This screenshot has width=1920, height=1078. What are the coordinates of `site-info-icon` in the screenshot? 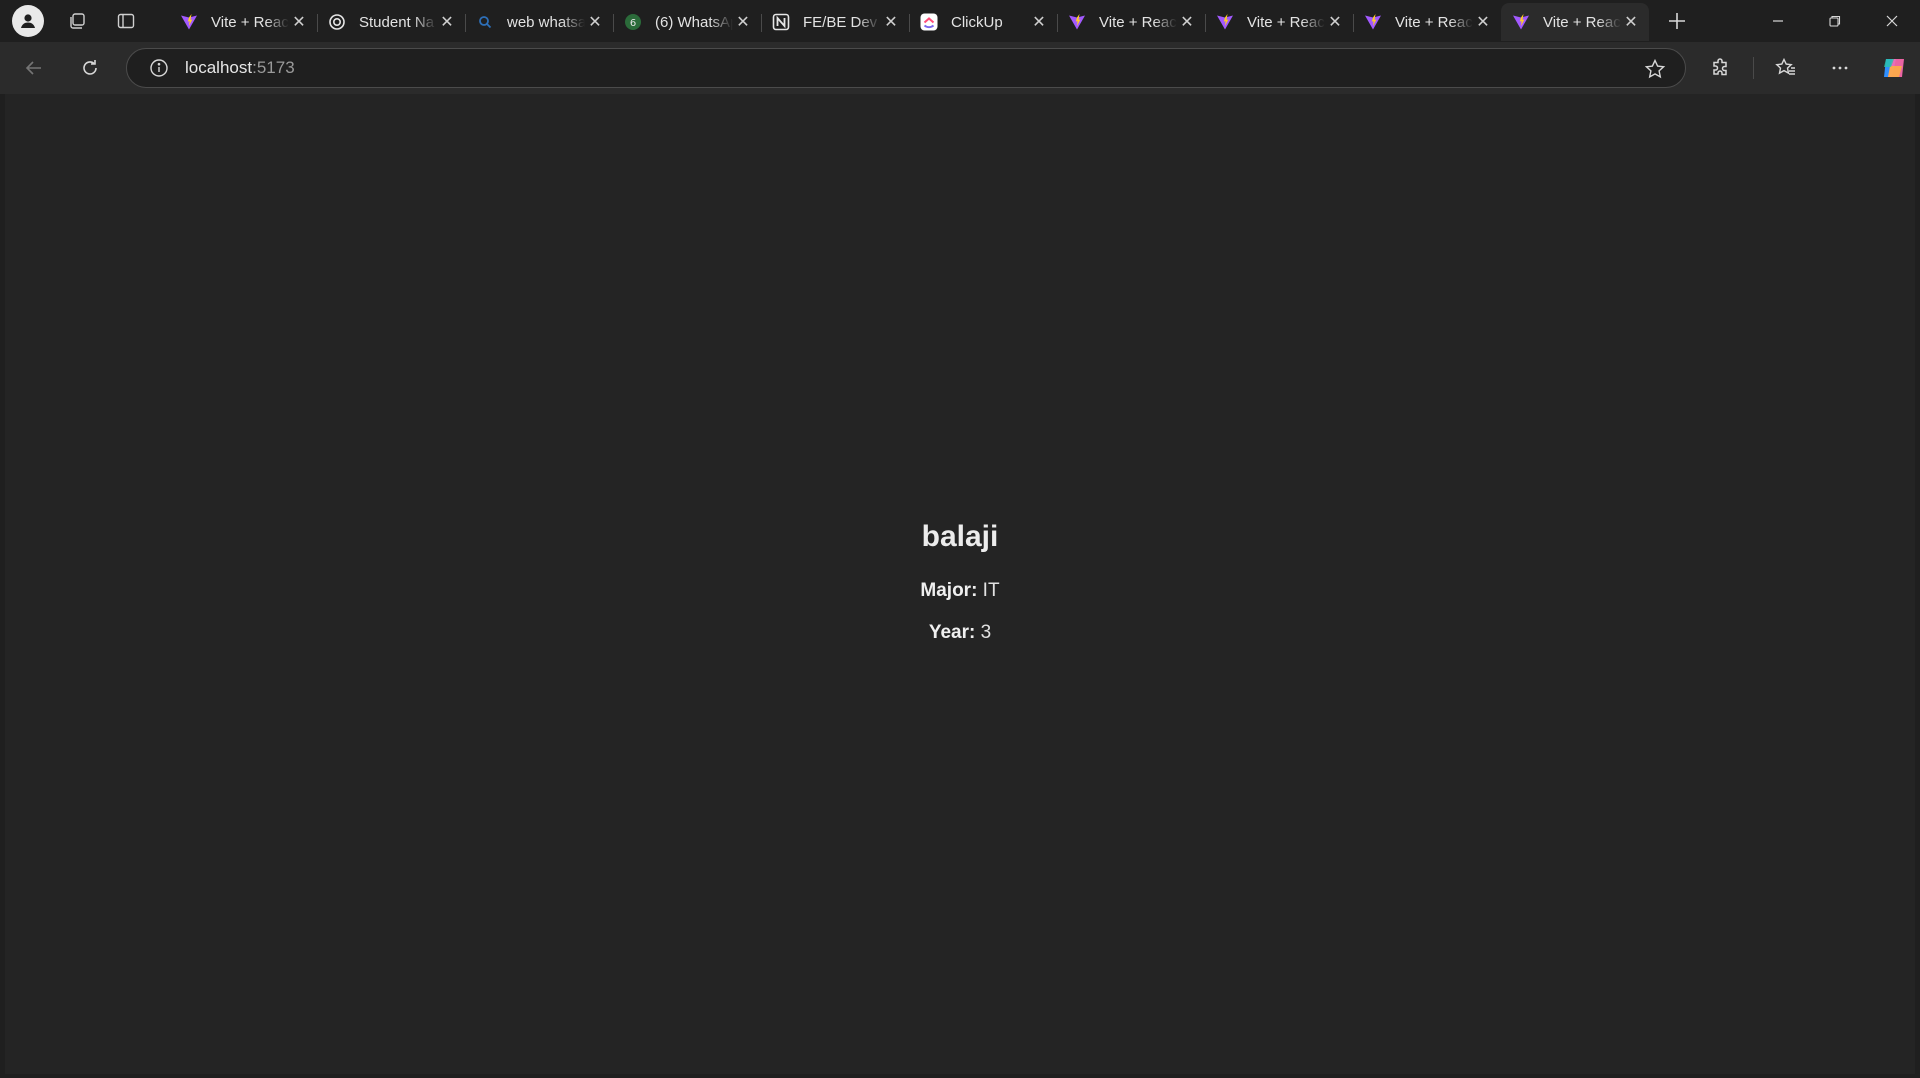 It's located at (159, 68).